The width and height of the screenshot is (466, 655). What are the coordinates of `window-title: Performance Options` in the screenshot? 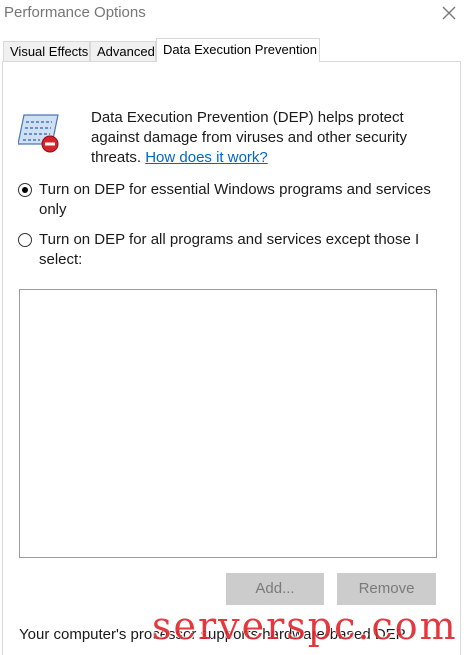 It's located at (75, 12).